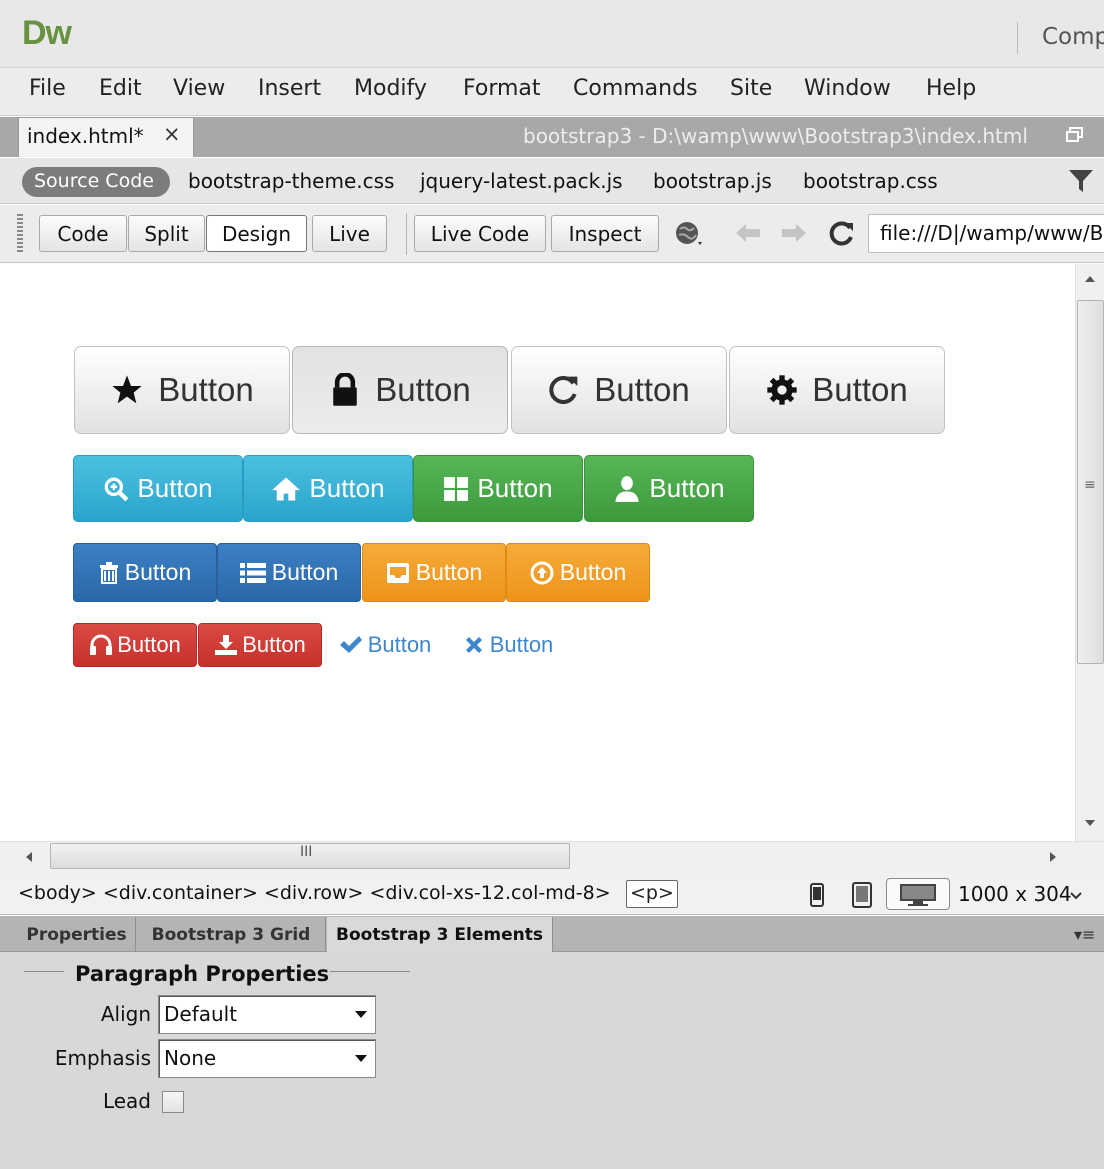 Image resolution: width=1104 pixels, height=1169 pixels. What do you see at coordinates (20, 234) in the screenshot?
I see `toolbar-grip` at bounding box center [20, 234].